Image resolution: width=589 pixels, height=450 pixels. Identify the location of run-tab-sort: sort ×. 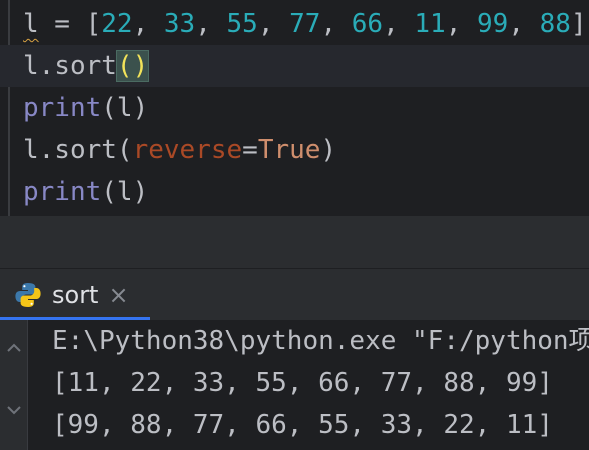
(75, 295).